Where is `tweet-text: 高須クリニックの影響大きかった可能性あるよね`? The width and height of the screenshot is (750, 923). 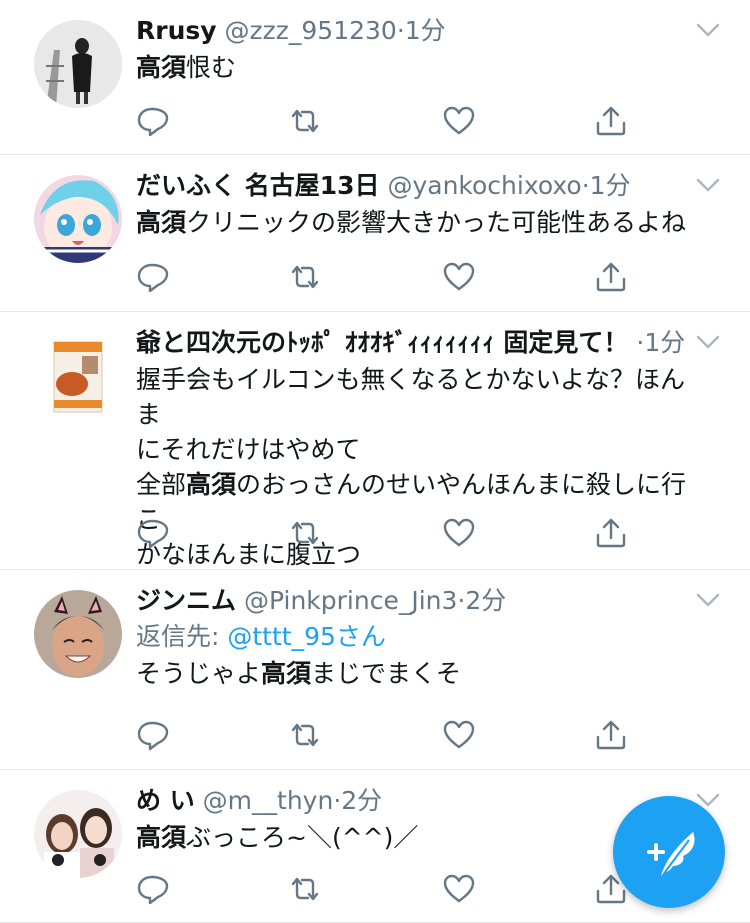 tweet-text: 高須クリニックの影響大きかった可能性あるよね is located at coordinates (417, 222).